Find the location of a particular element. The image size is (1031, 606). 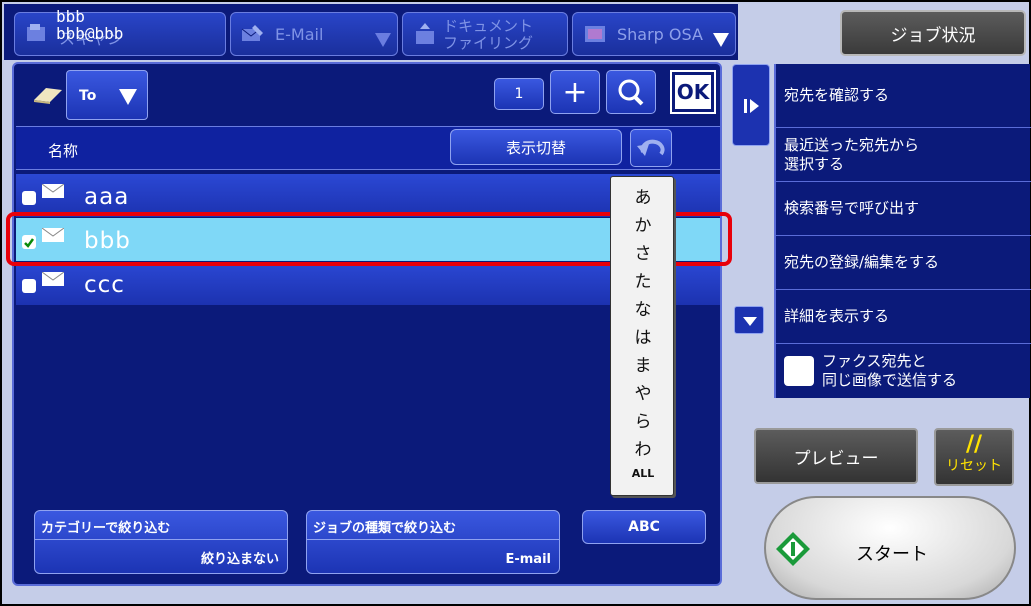

tab-sharp-osa-label: Sharp OSA is located at coordinates (660, 34).